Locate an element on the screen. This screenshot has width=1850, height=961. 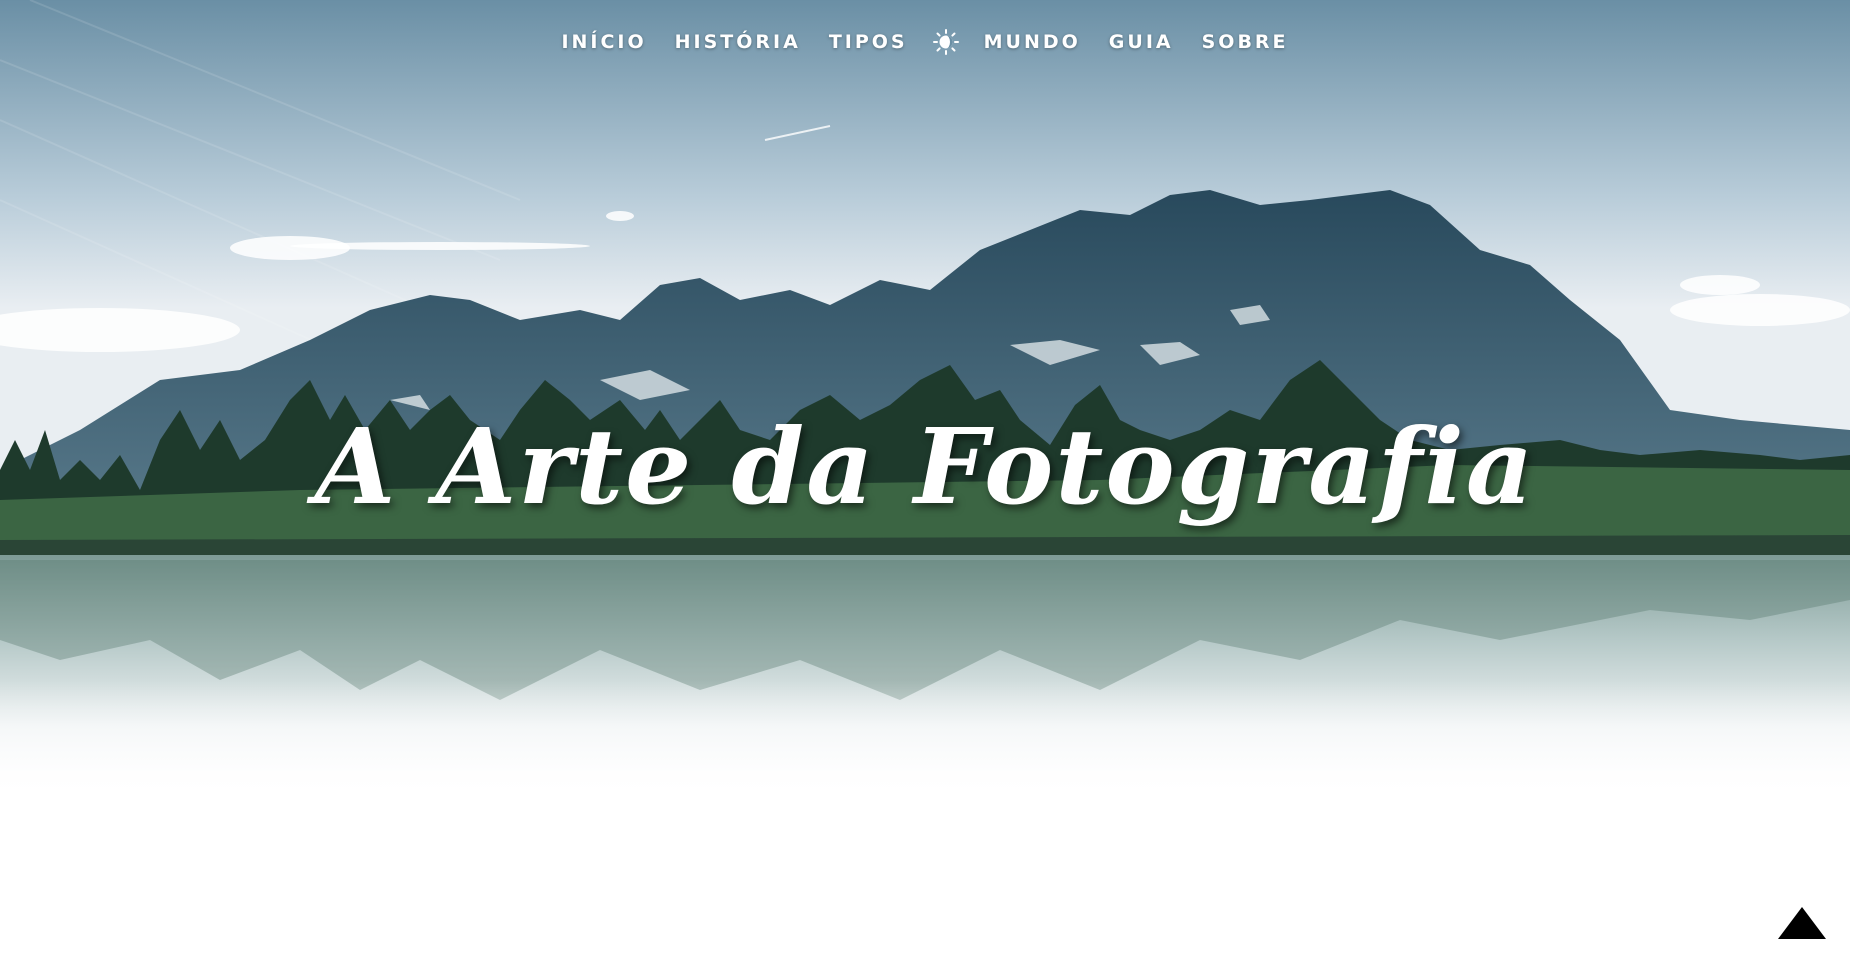
nav-item-sobre: SOBRE is located at coordinates (1245, 42).